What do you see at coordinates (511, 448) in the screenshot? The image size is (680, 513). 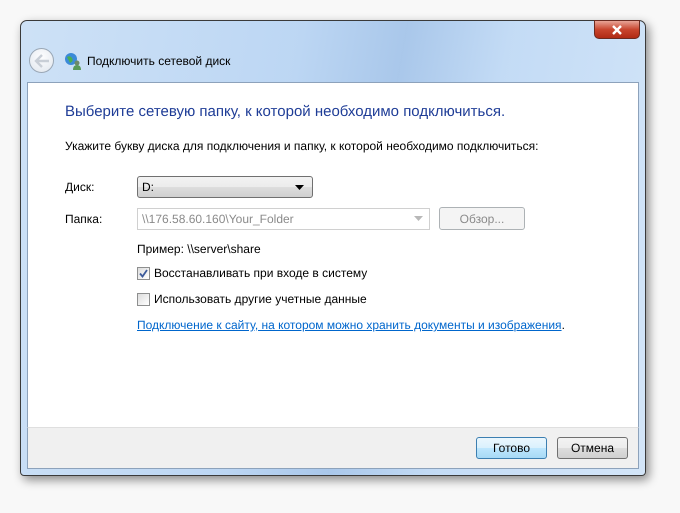 I see `finish-button: Готово` at bounding box center [511, 448].